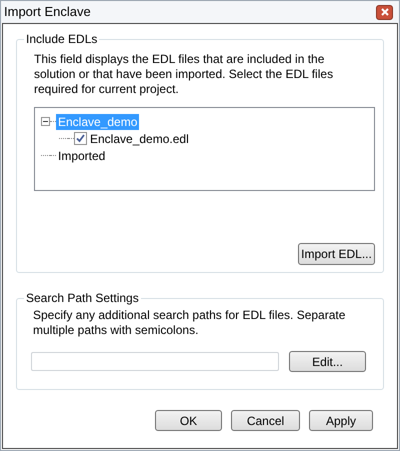 Image resolution: width=400 pixels, height=451 pixels. Describe the element at coordinates (184, 74) in the screenshot. I see `description: This field displays the EDL files that are included in the solution or that have been imported. Select the EDL files required for current project.` at that location.